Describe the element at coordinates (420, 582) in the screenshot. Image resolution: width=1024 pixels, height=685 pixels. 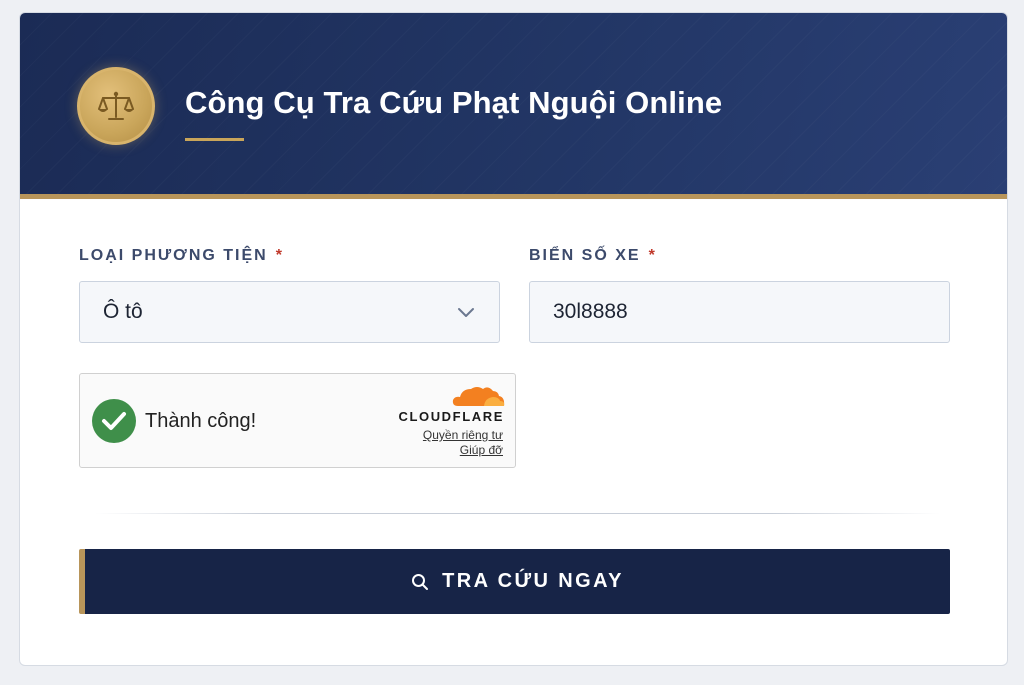
I see `search-icon` at that location.